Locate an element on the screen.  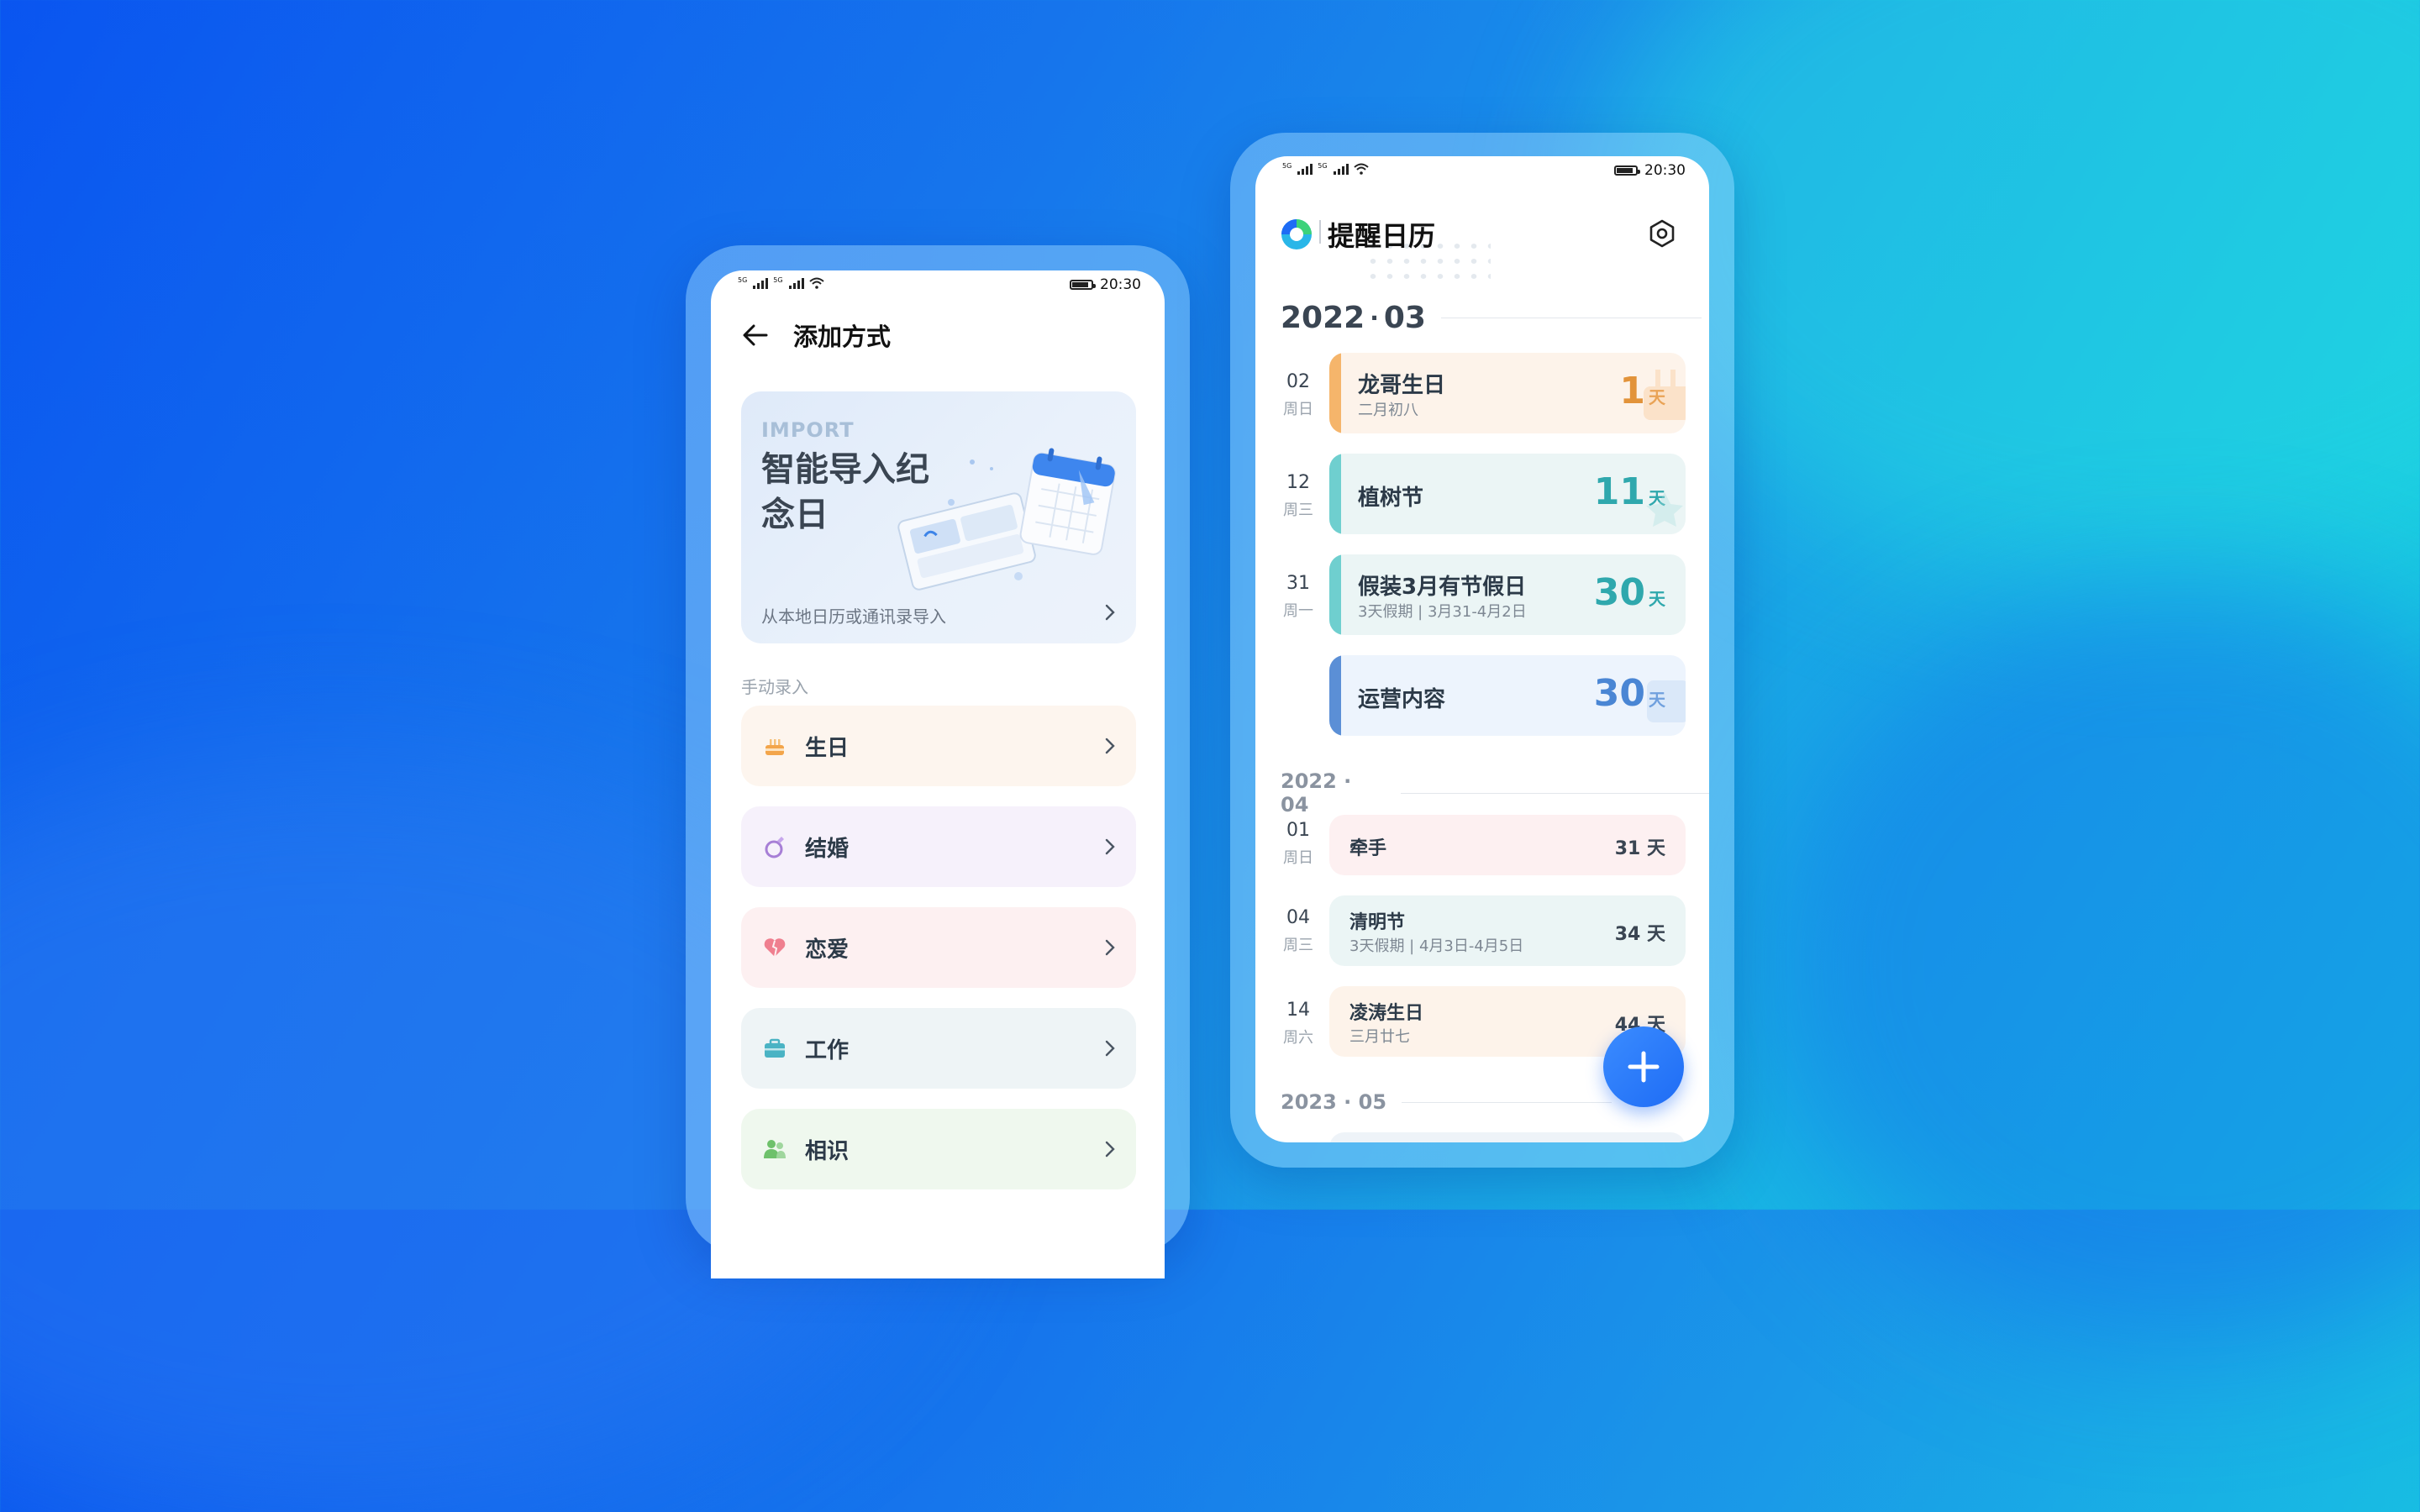
event-subtitle: 3天假期 | 4月3日-4月5日 is located at coordinates (1437, 946).